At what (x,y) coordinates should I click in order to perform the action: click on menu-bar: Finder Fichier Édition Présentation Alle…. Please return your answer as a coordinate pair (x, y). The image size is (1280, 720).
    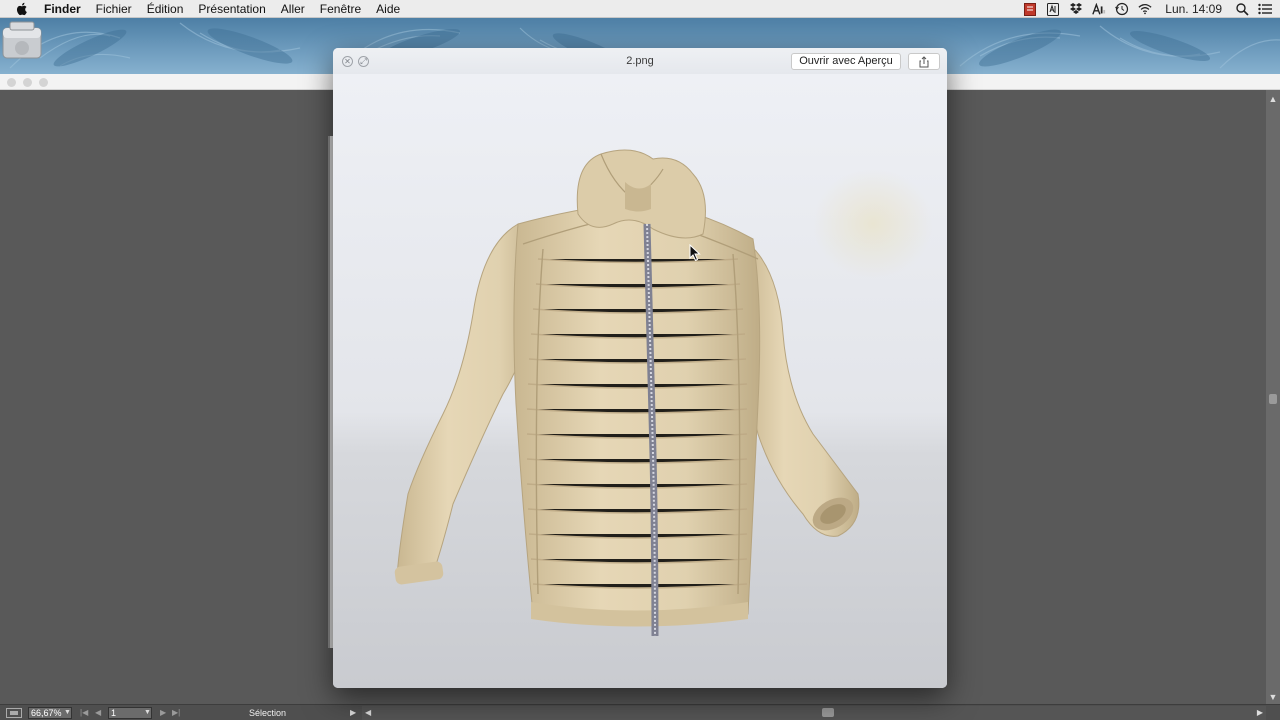
    Looking at the image, I should click on (640, 9).